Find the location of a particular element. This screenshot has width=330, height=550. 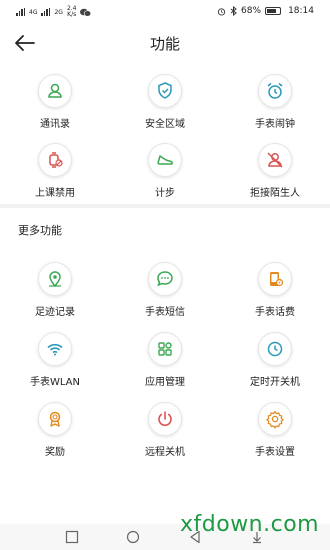

shoe-icon is located at coordinates (165, 160).